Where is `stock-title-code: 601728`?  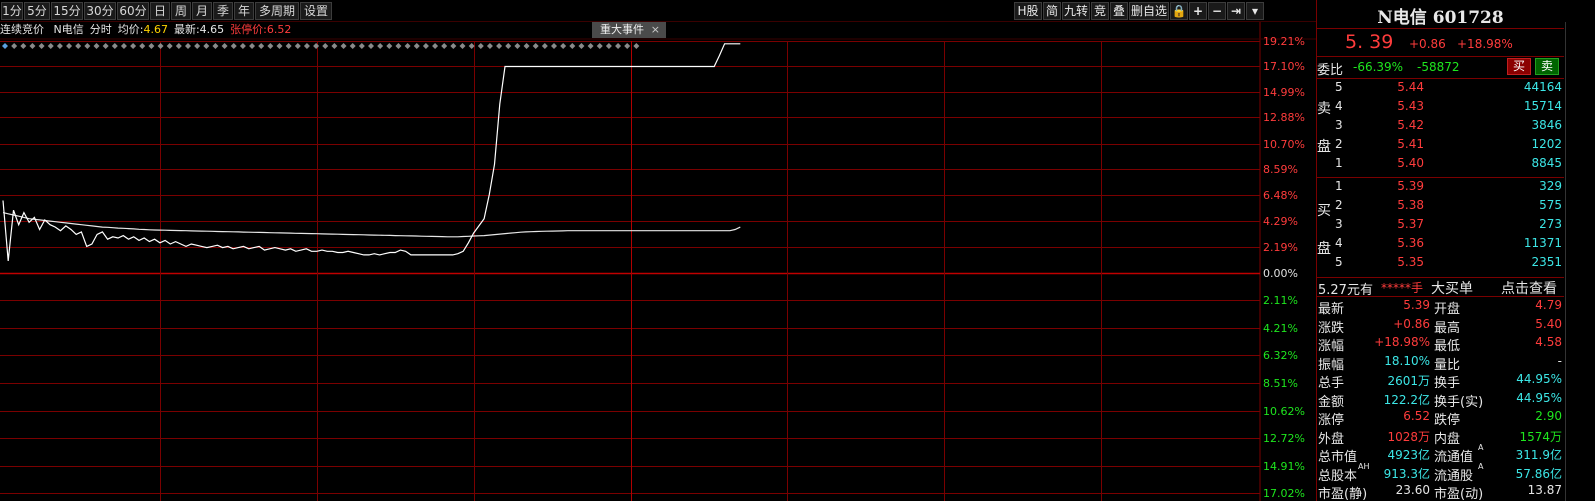 stock-title-code: 601728 is located at coordinates (1468, 18).